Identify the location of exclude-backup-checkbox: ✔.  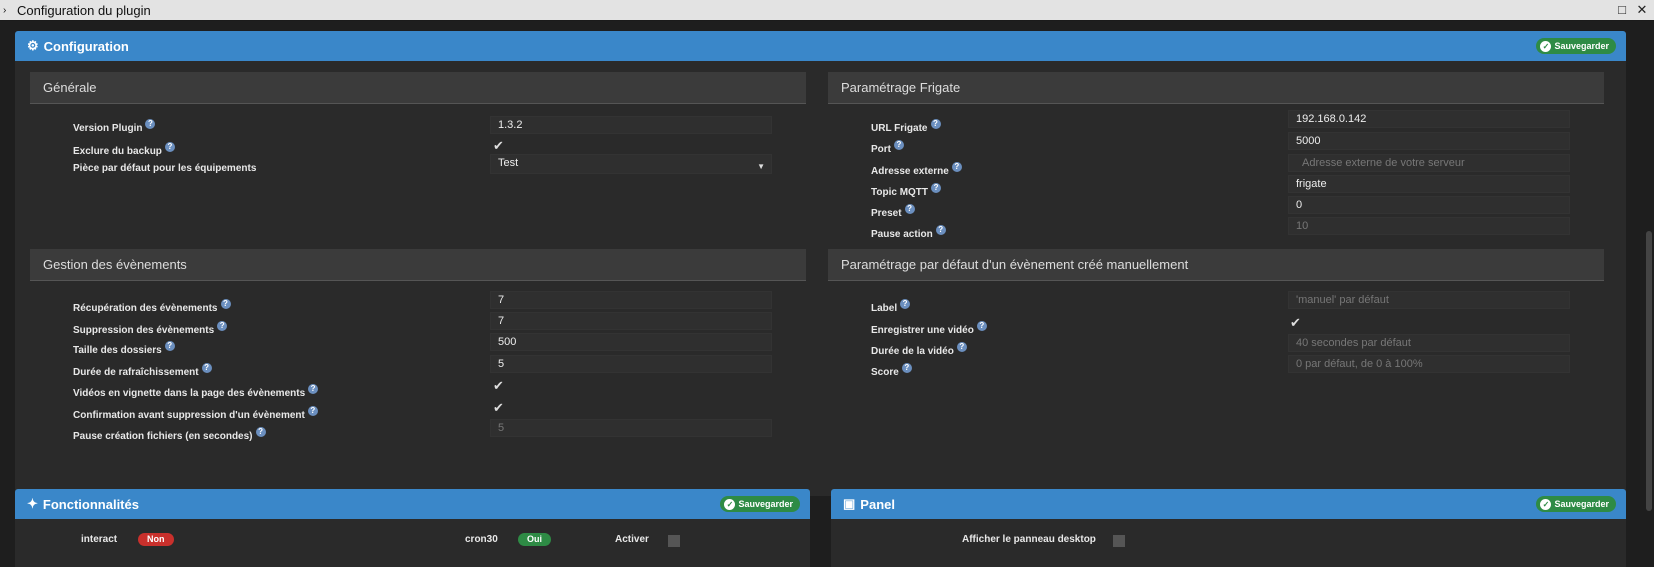
(498, 146).